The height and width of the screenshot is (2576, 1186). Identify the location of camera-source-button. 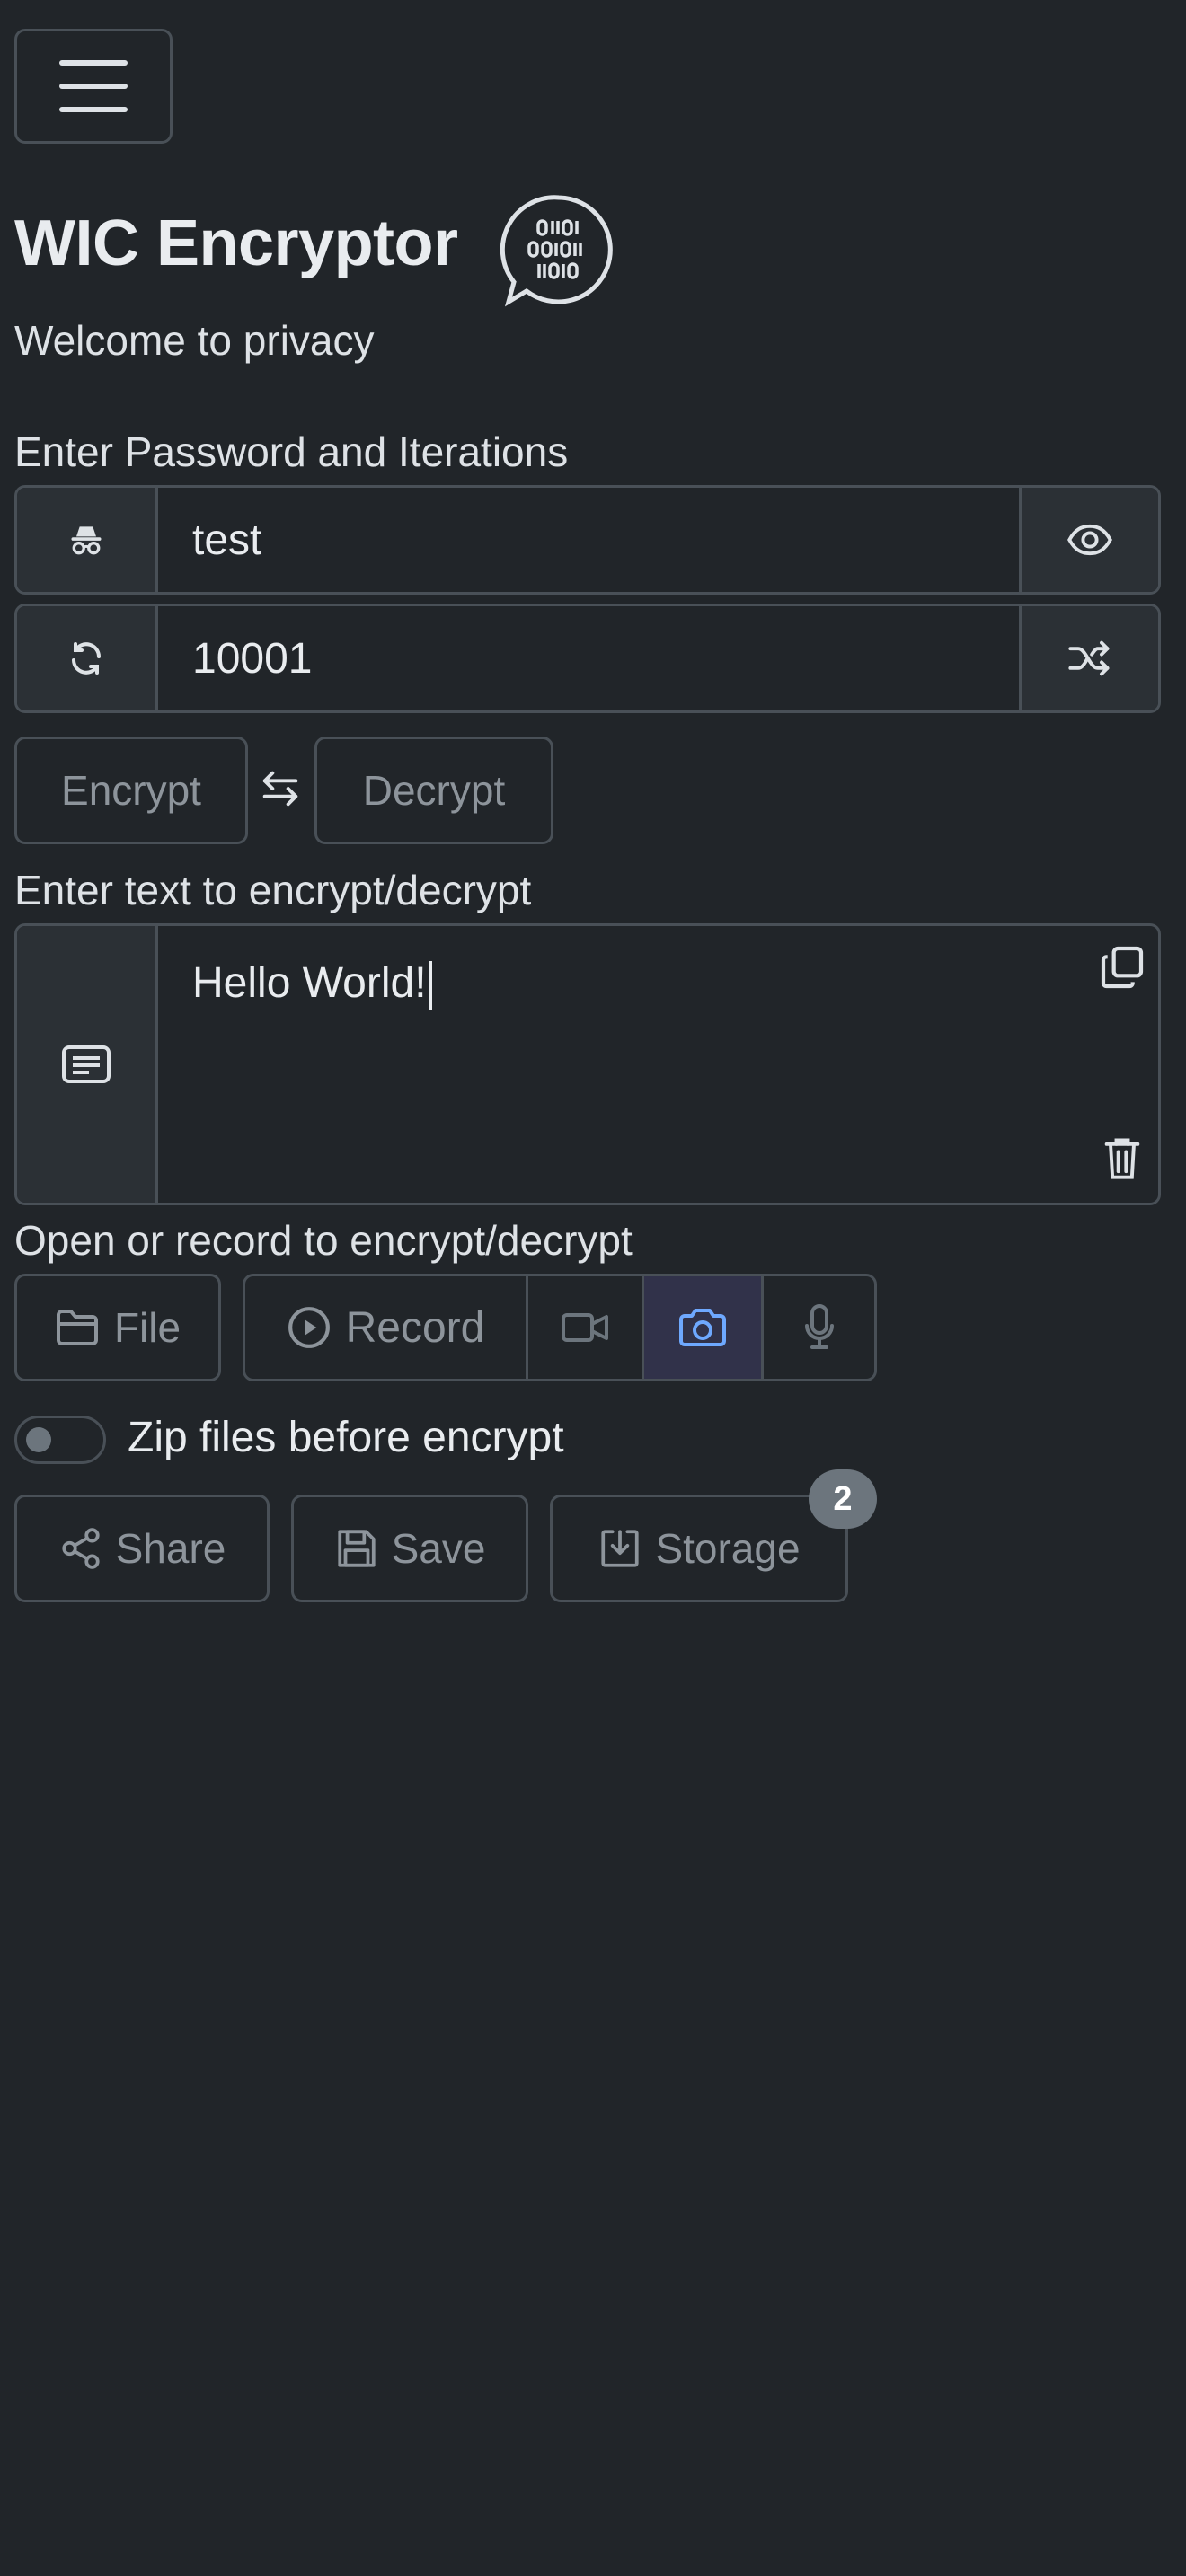
(701, 1327).